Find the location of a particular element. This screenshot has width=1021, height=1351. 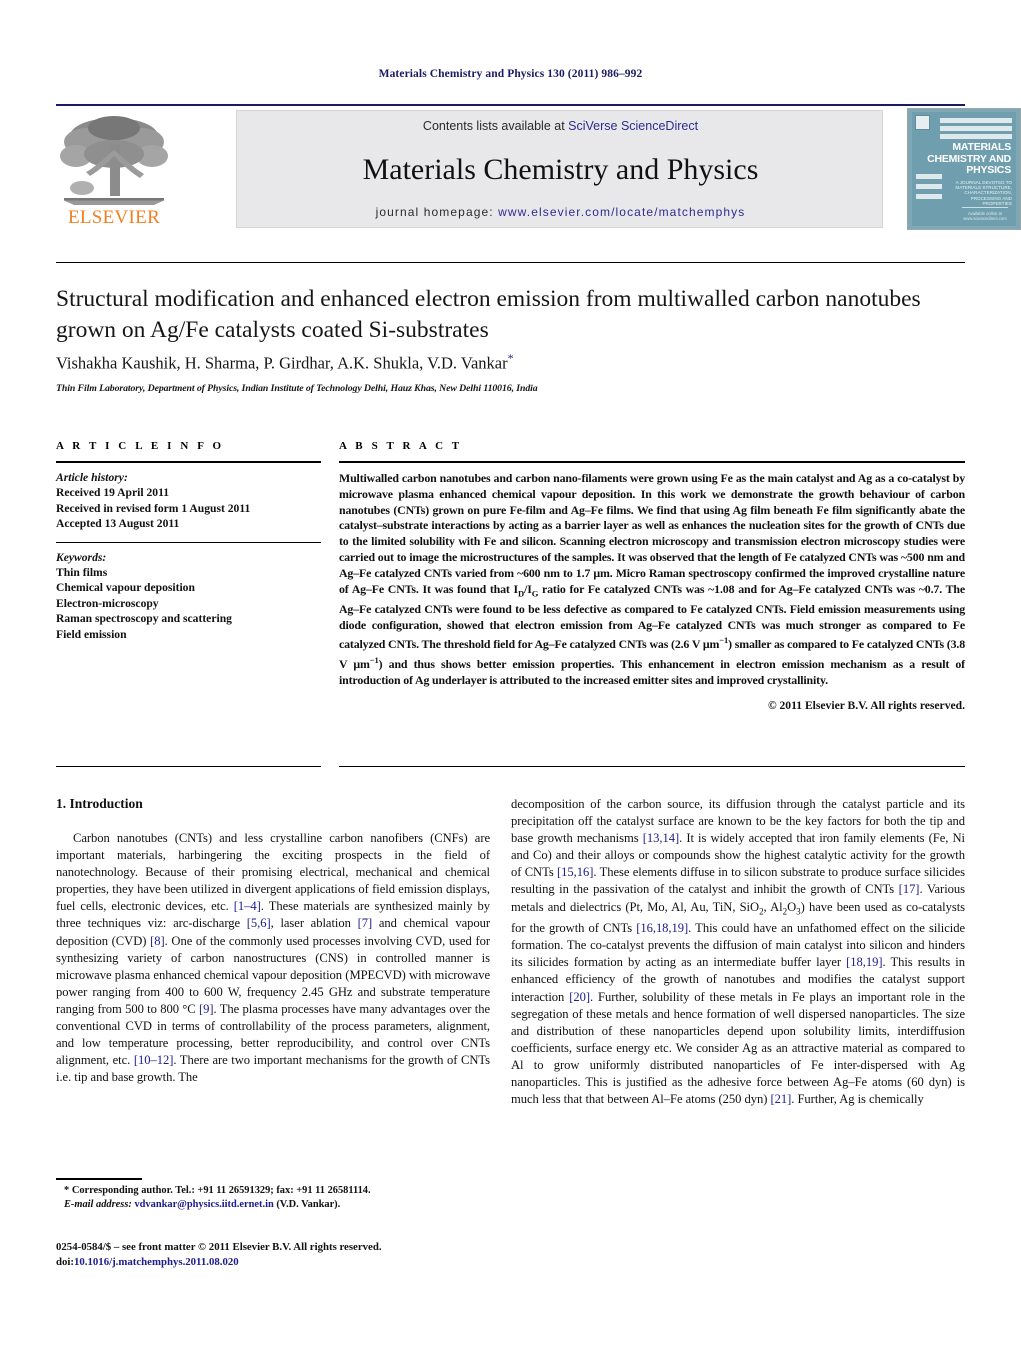

citation-ref: [5,6] is located at coordinates (259, 923).